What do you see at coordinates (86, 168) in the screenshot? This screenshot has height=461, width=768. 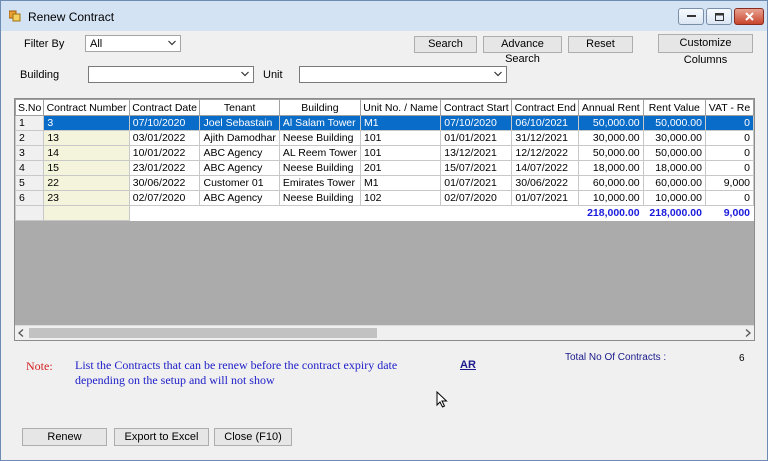 I see `table-cell: 15` at bounding box center [86, 168].